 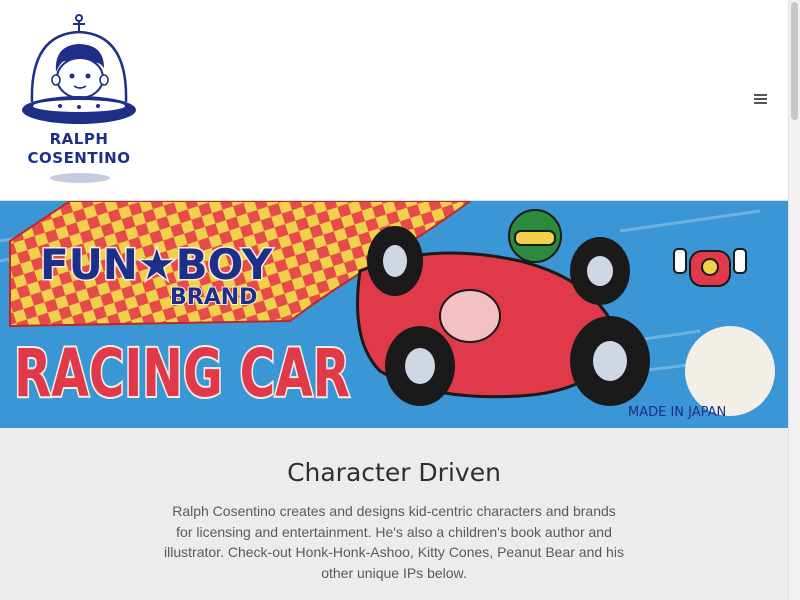 I want to click on logo-text: RALPH COSENTINO, so click(x=79, y=149).